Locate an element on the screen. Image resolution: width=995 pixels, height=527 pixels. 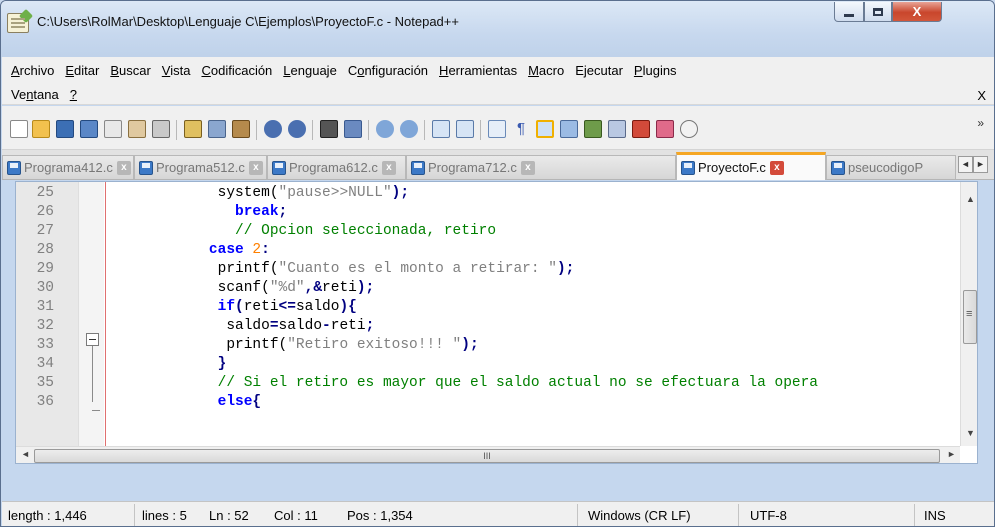
code-text: else{ is located at coordinates (205, 402).